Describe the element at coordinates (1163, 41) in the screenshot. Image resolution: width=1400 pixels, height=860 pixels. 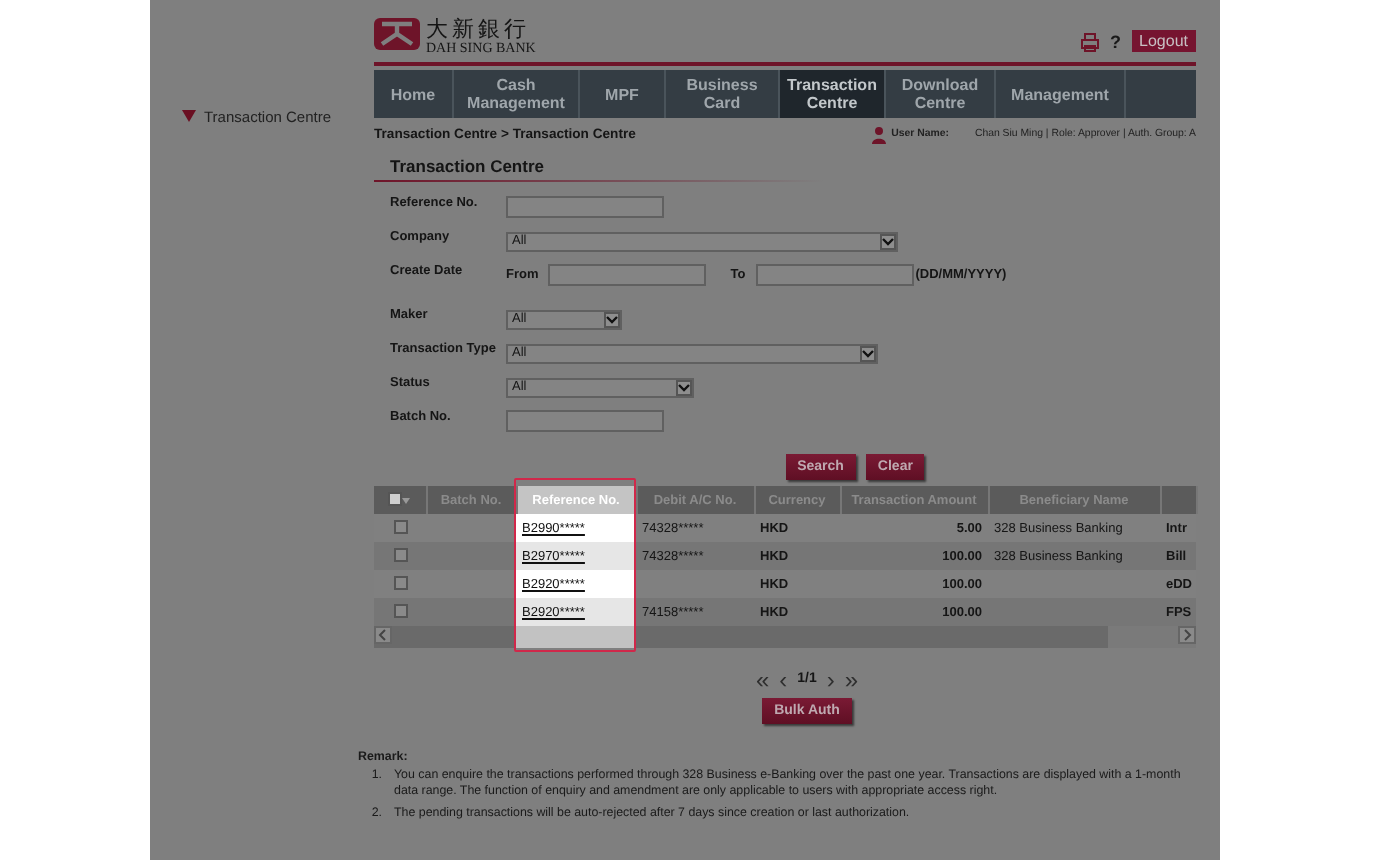
I see `logout-button: Logout` at that location.